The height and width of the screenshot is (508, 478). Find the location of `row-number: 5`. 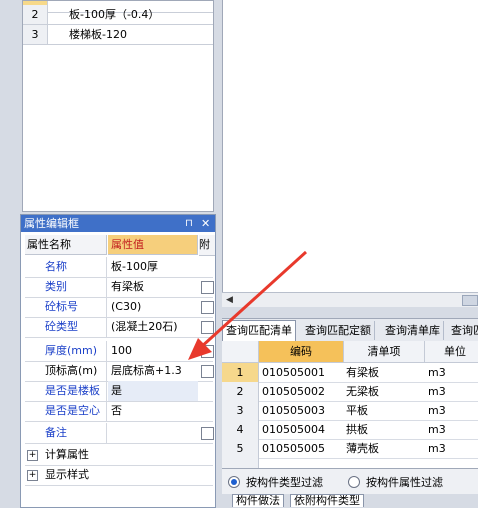

row-number: 5 is located at coordinates (240, 448).